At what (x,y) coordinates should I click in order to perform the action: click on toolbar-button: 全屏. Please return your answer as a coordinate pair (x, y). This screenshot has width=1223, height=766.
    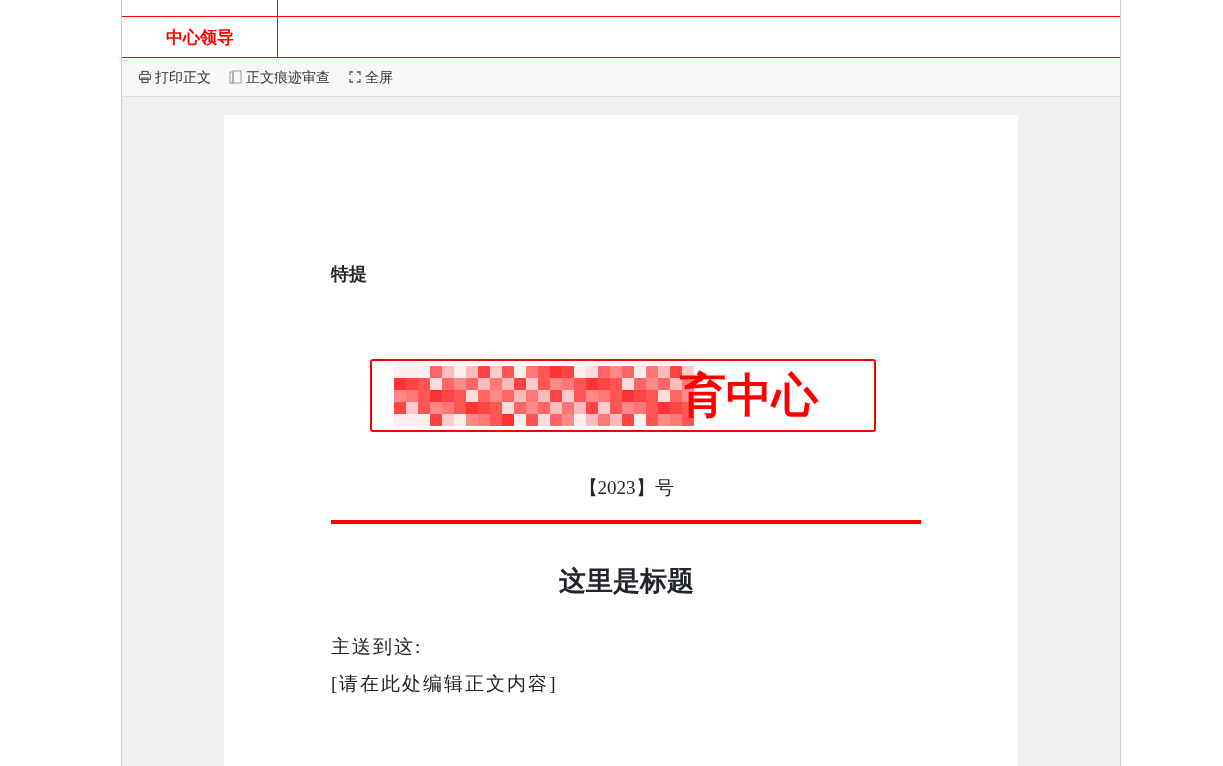
    Looking at the image, I should click on (370, 77).